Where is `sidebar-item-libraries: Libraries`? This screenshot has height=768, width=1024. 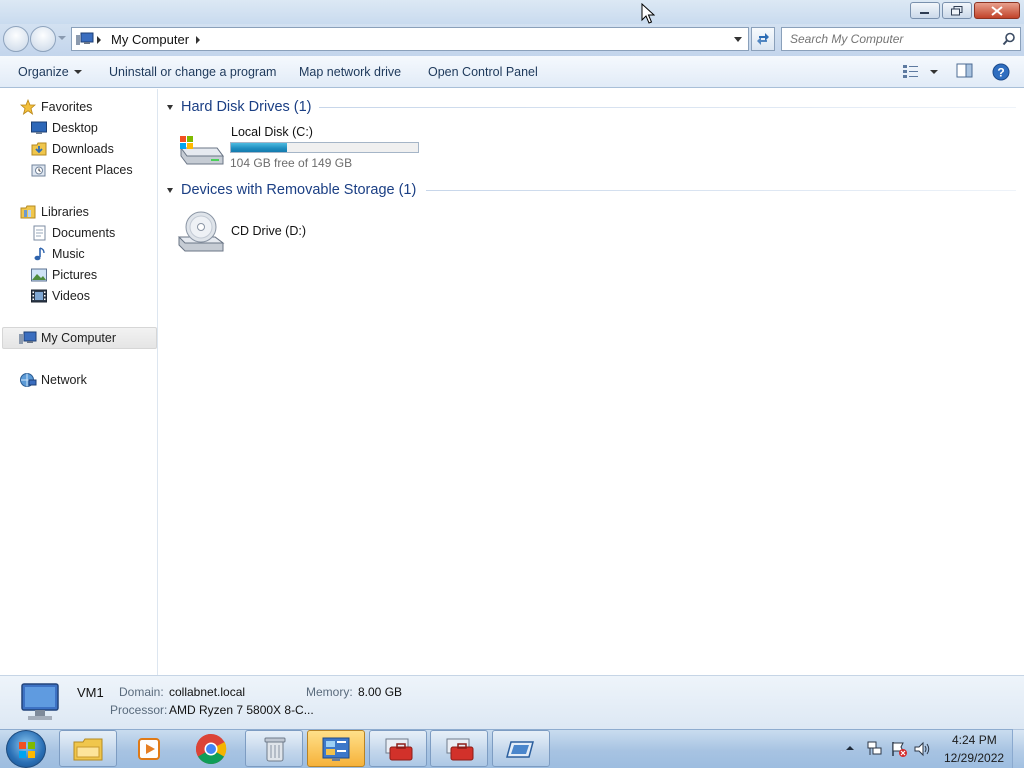 sidebar-item-libraries: Libraries is located at coordinates (54, 212).